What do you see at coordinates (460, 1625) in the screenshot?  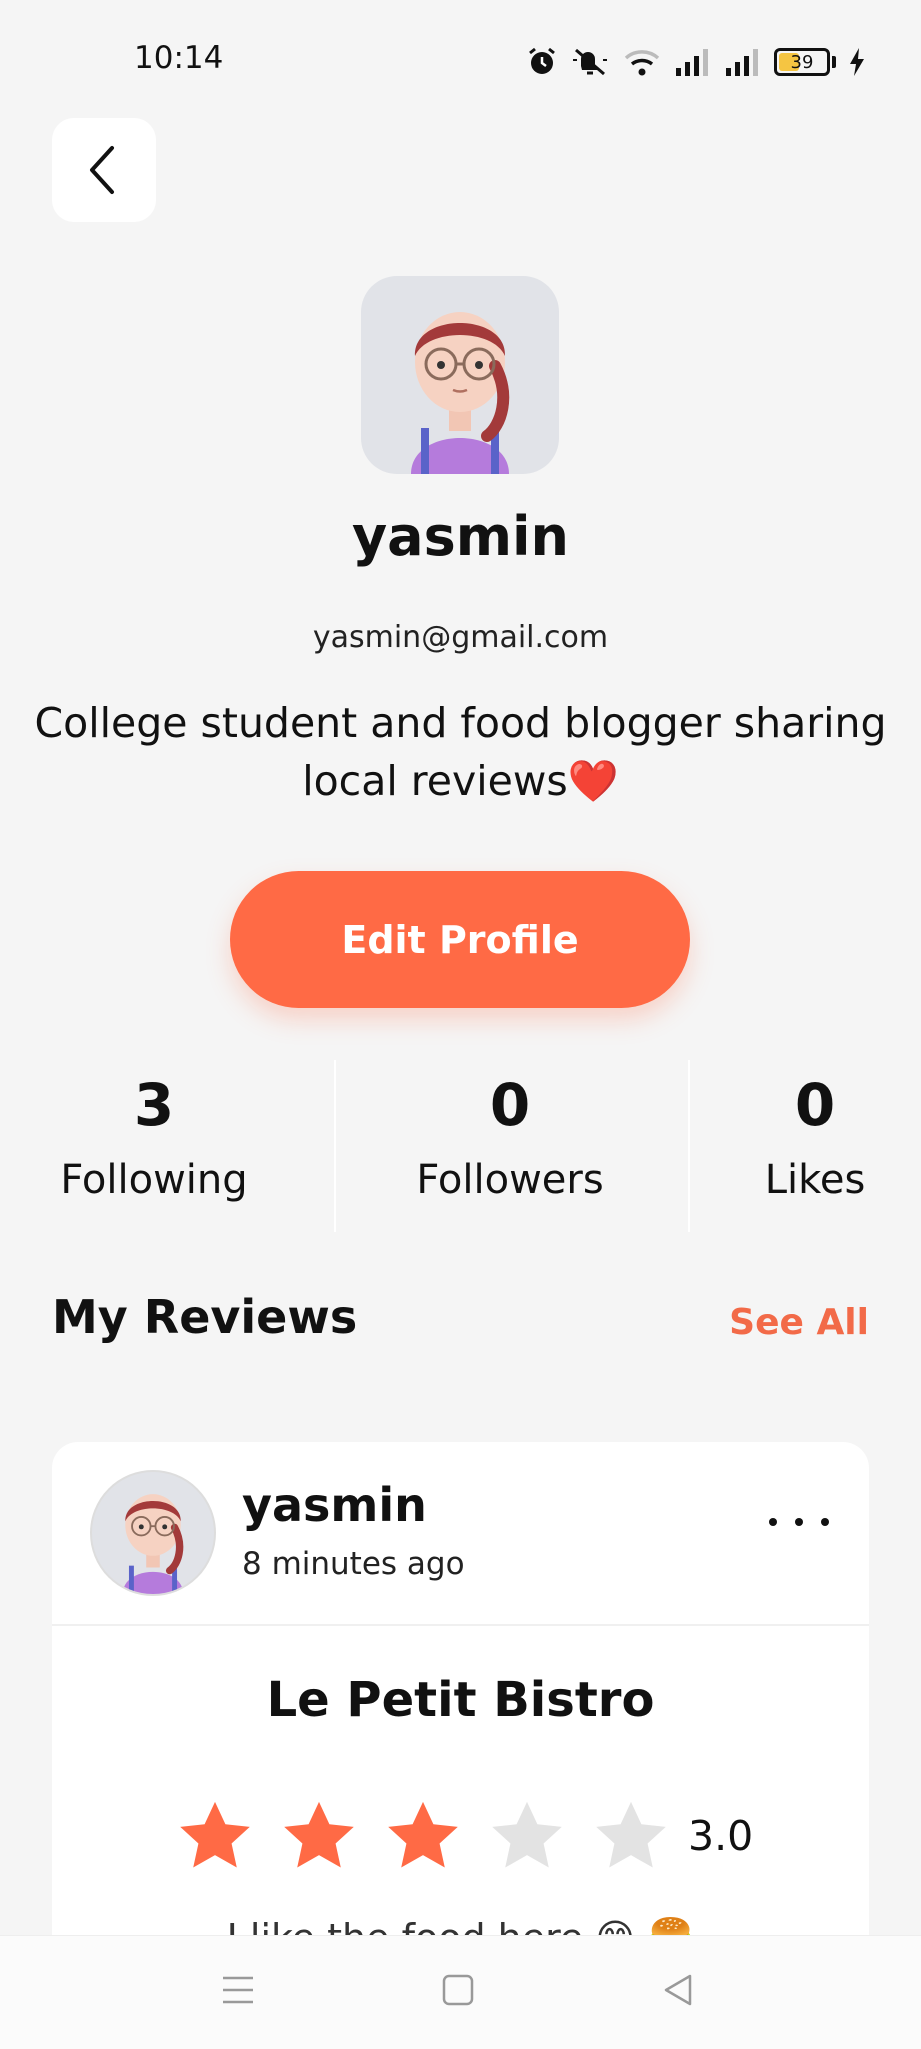 I see `card-divider` at bounding box center [460, 1625].